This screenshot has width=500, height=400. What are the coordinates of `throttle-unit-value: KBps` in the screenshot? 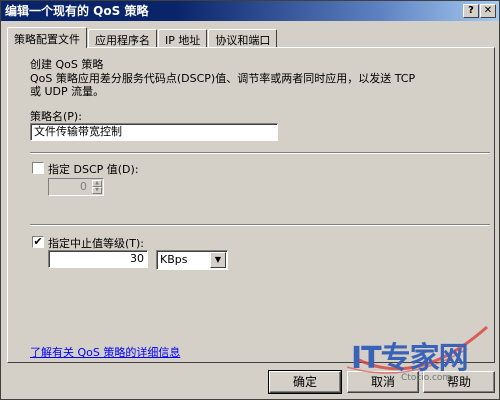 It's located at (174, 259).